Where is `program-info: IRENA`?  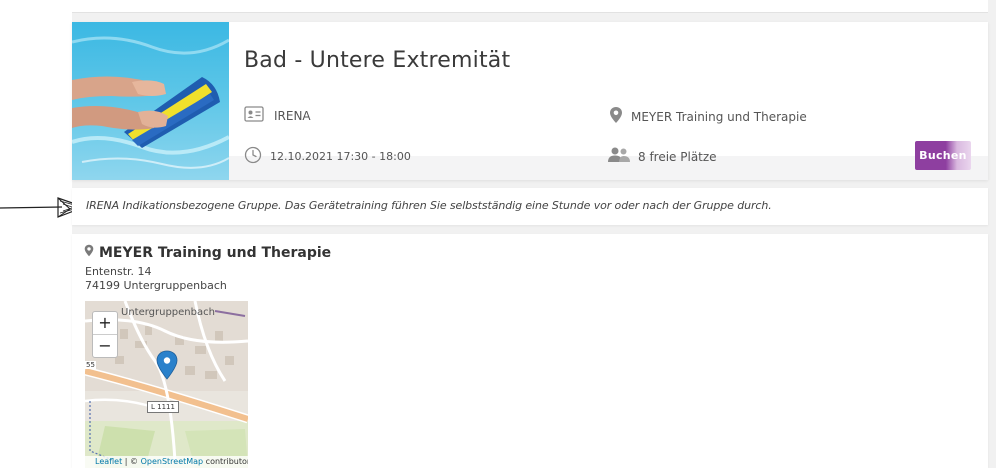 program-info: IRENA is located at coordinates (277, 115).